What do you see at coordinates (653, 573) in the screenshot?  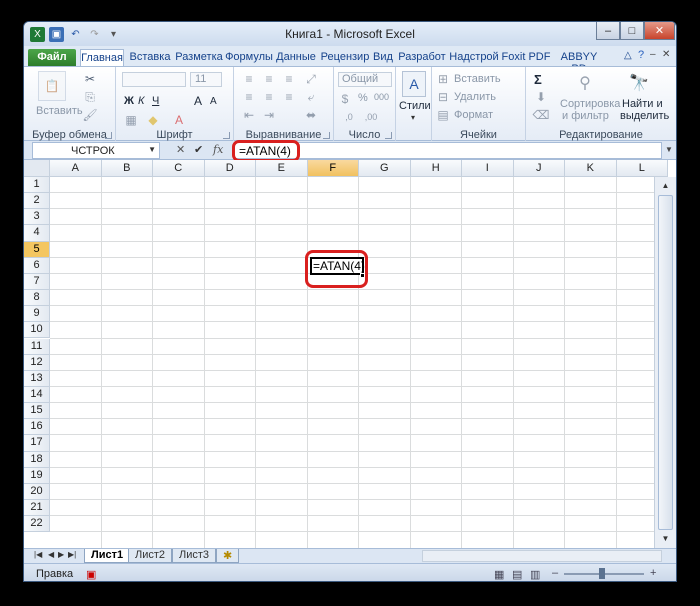 I see `zoom-in-icon: +` at bounding box center [653, 573].